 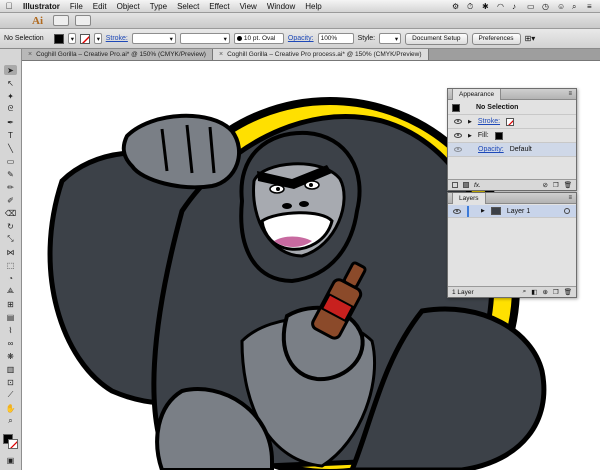 What do you see at coordinates (10, 304) in the screenshot?
I see `mesh-tool-icon: ⊞` at bounding box center [10, 304].